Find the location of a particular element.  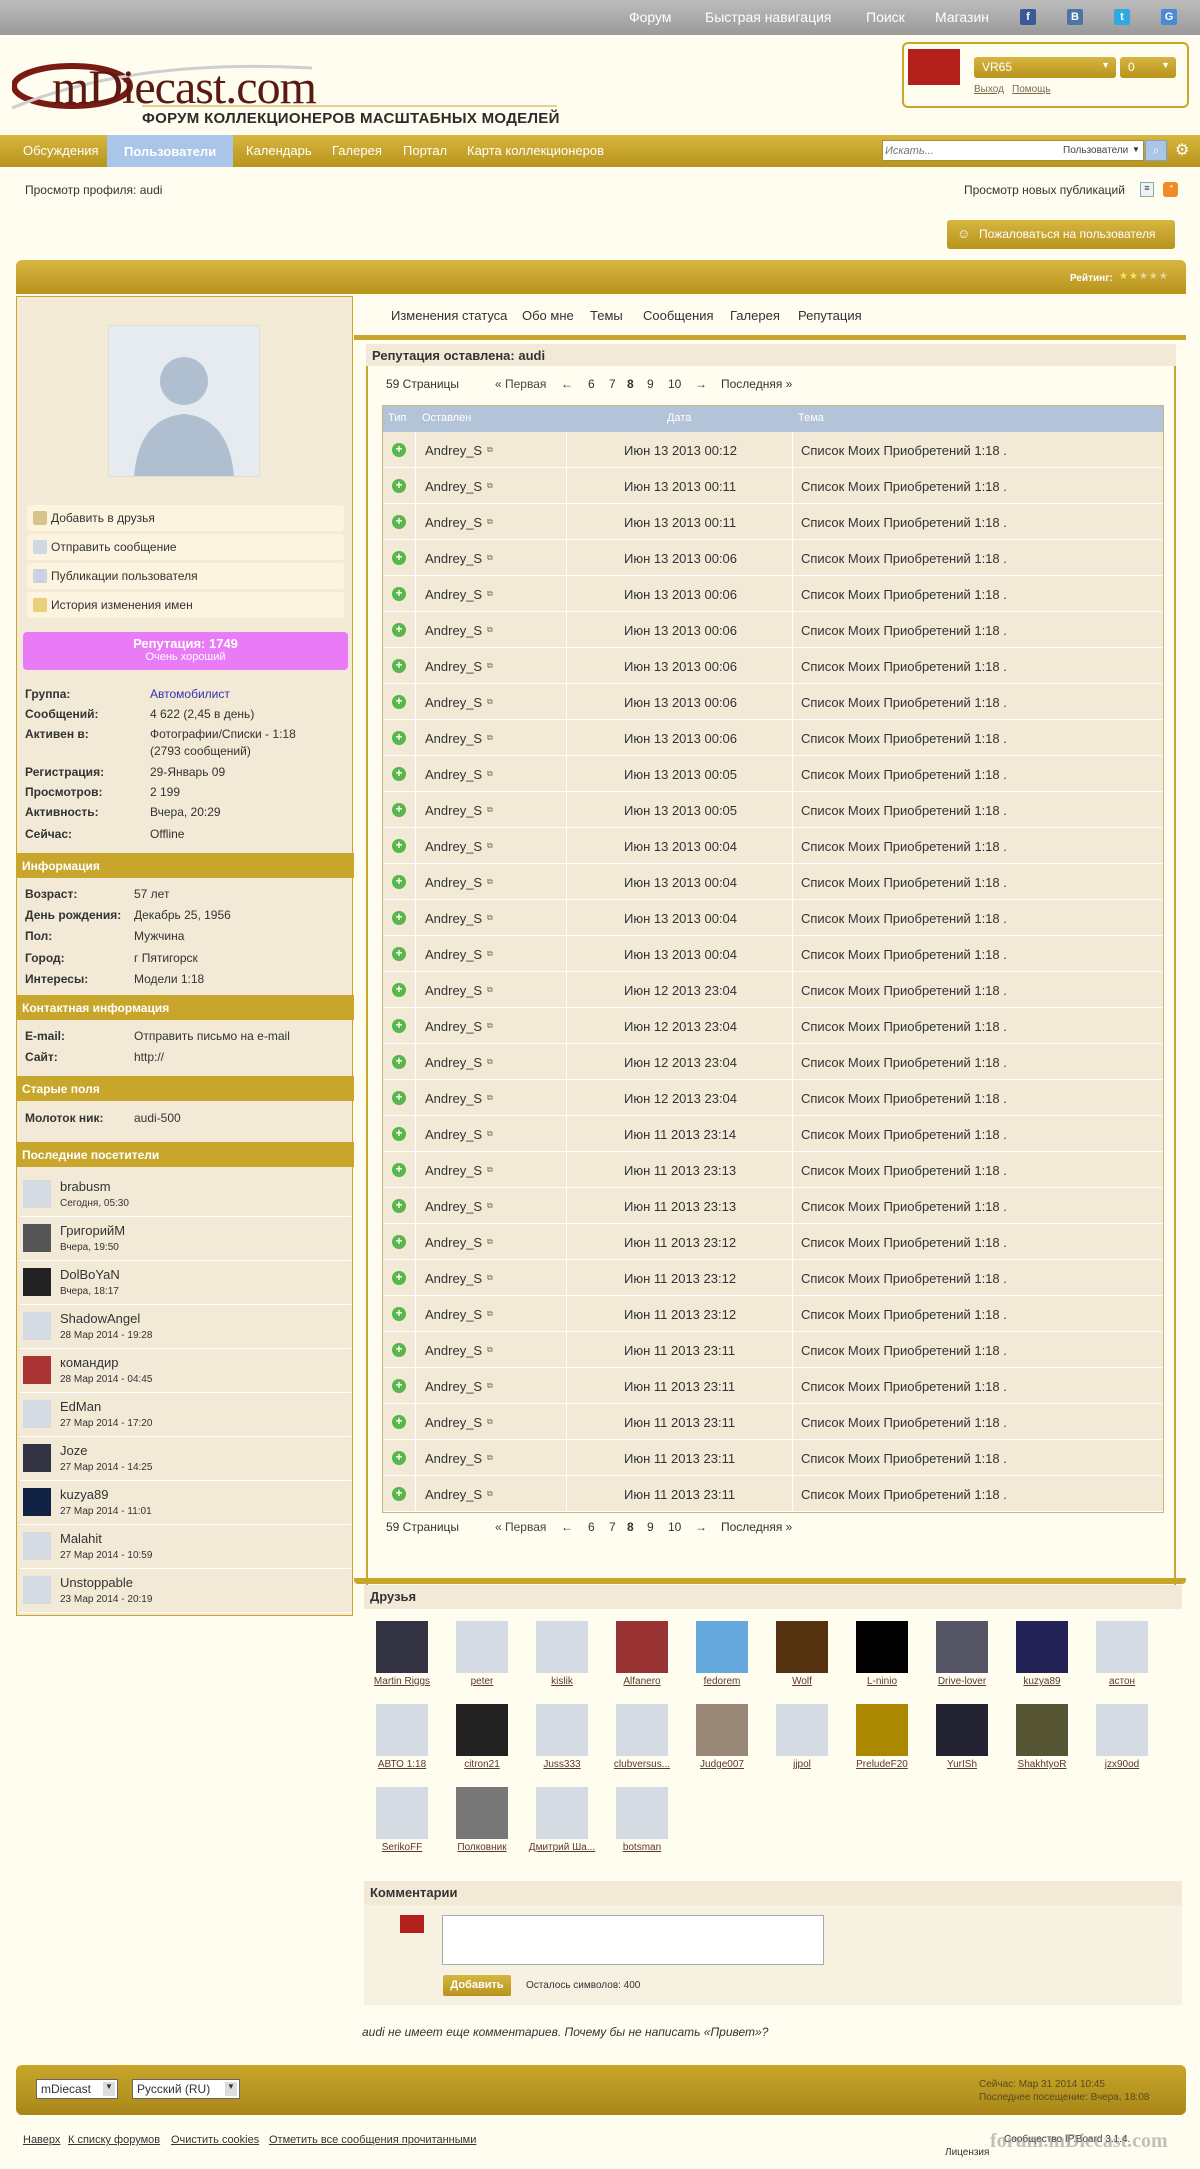

friend-item: fedorem is located at coordinates (722, 1654).